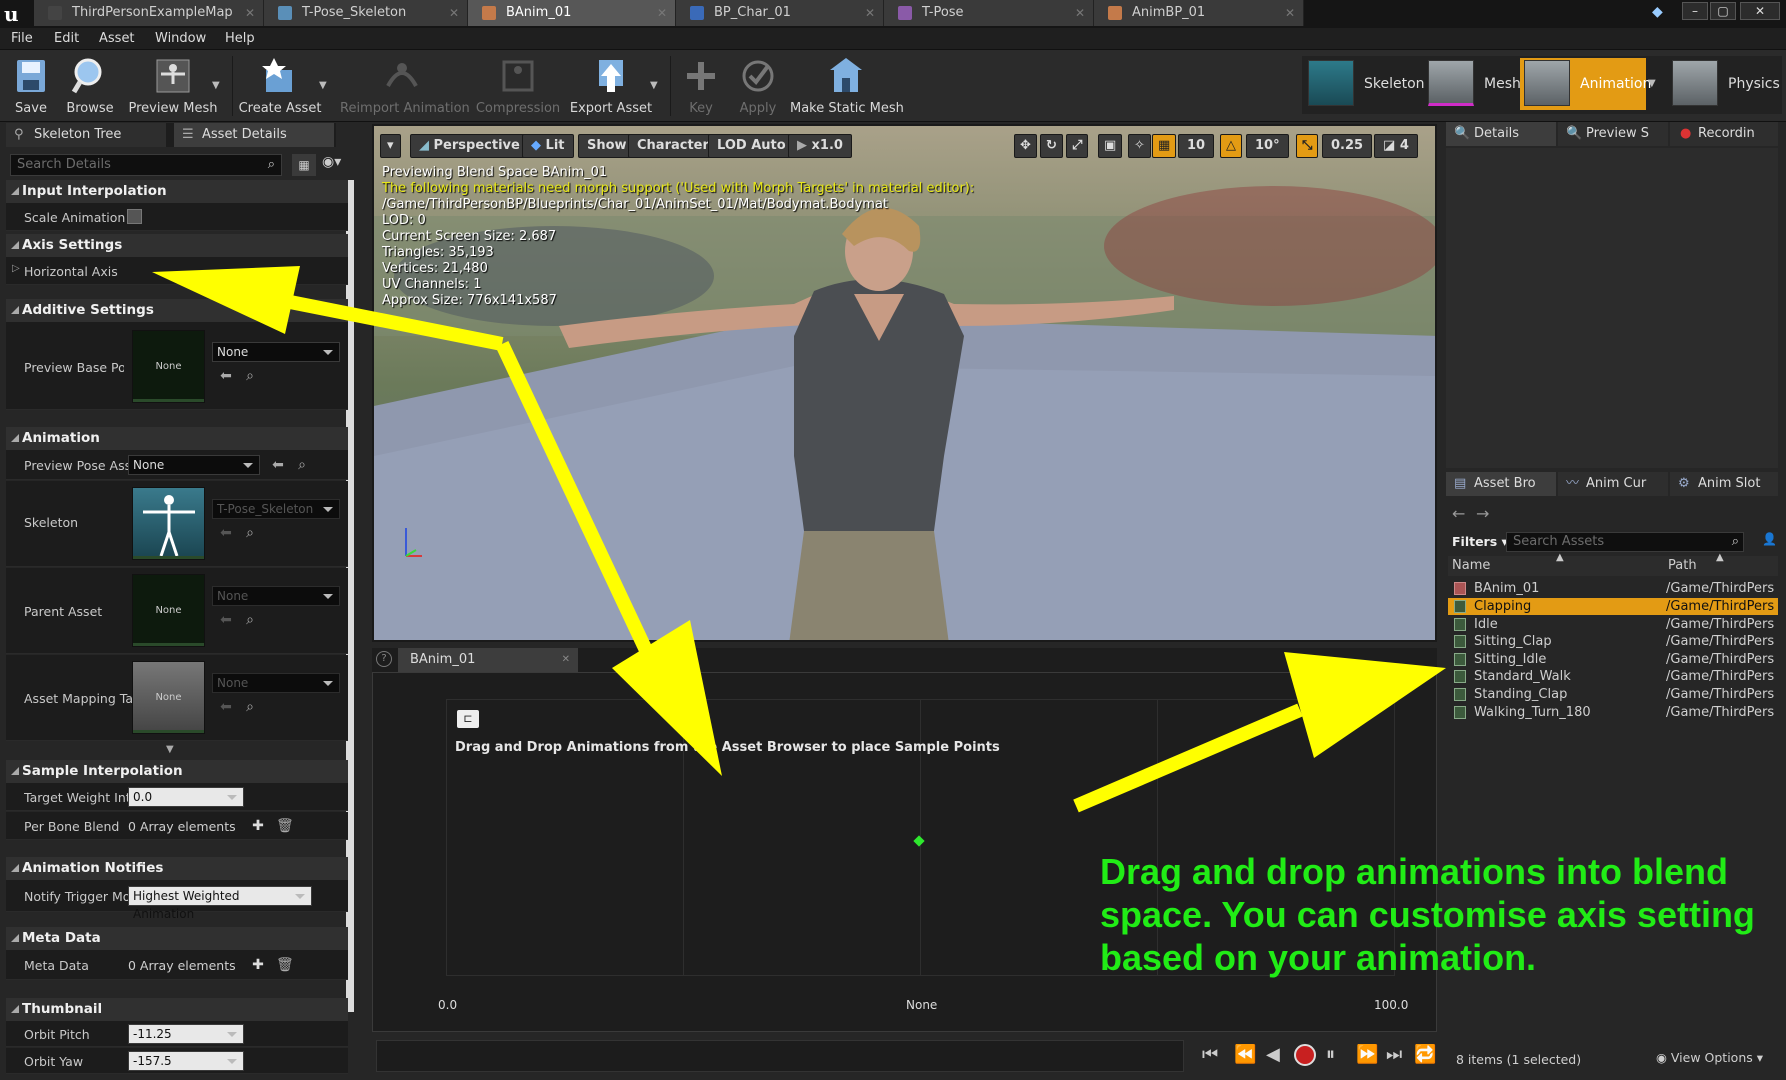  I want to click on tab-preview-settings: 🔍 Preview S, so click(1613, 134).